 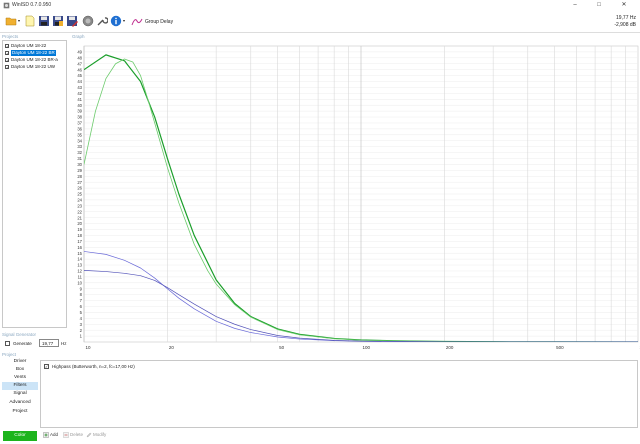 I want to click on save-all-icon, so click(x=58, y=21).